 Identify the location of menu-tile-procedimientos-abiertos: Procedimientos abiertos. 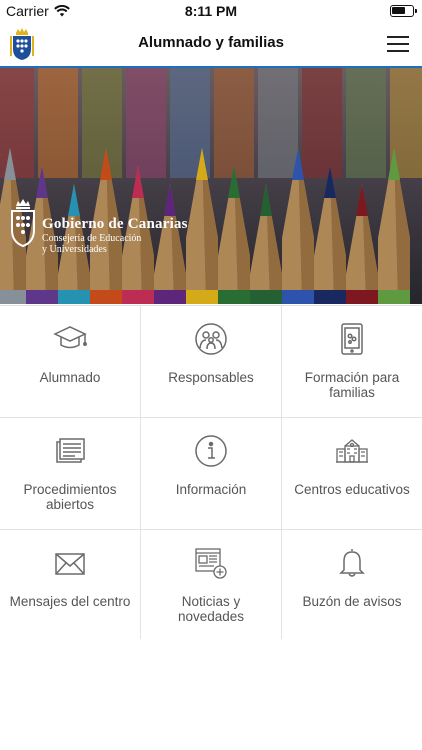
(70, 473).